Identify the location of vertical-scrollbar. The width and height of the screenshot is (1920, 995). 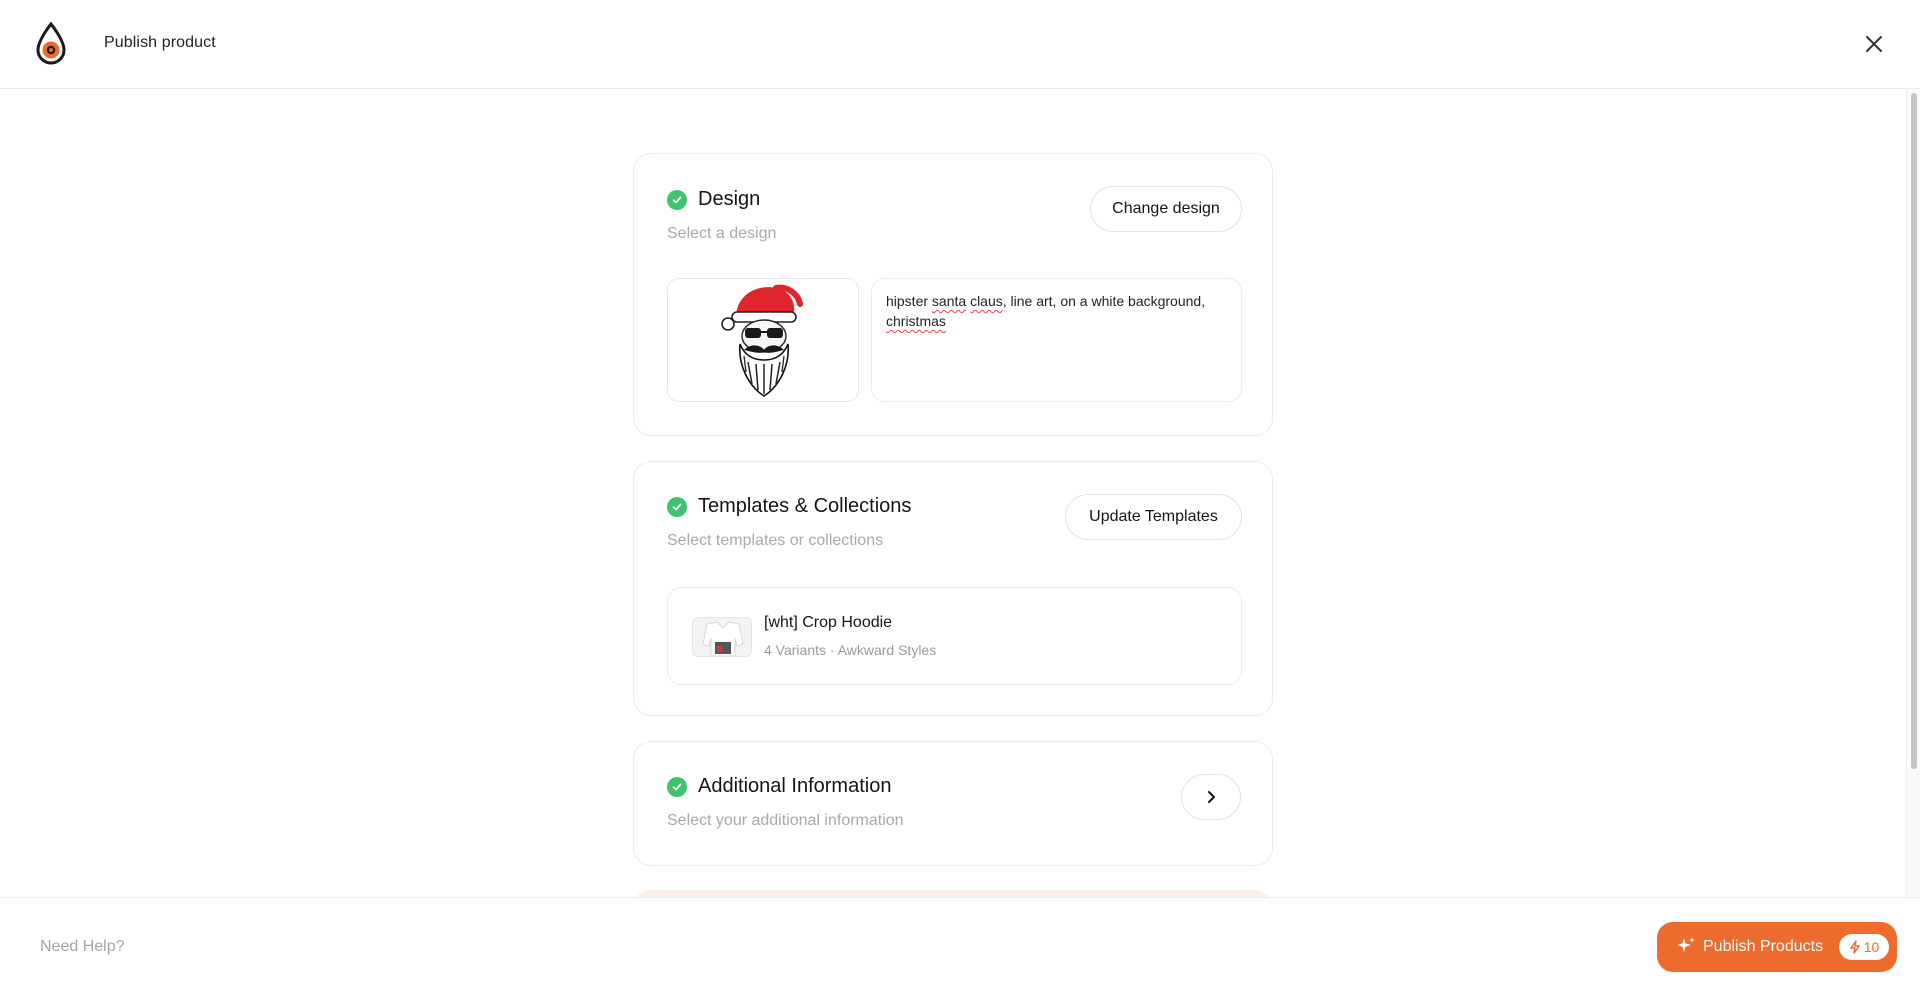
(1913, 493).